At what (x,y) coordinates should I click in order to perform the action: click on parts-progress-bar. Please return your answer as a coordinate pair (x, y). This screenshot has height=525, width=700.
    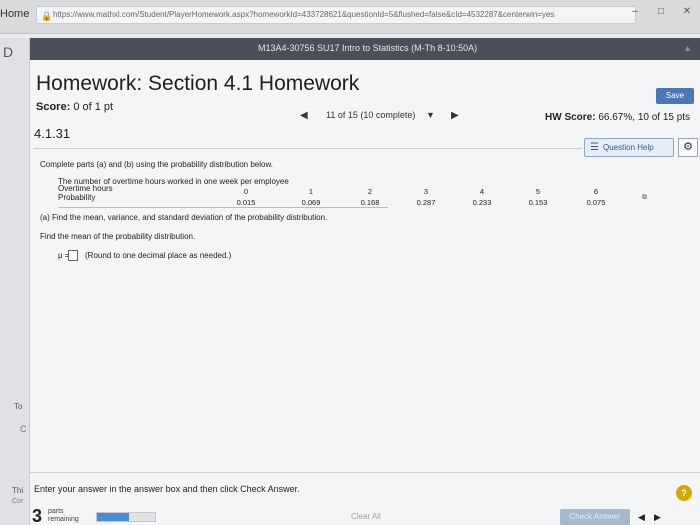
    Looking at the image, I should click on (126, 517).